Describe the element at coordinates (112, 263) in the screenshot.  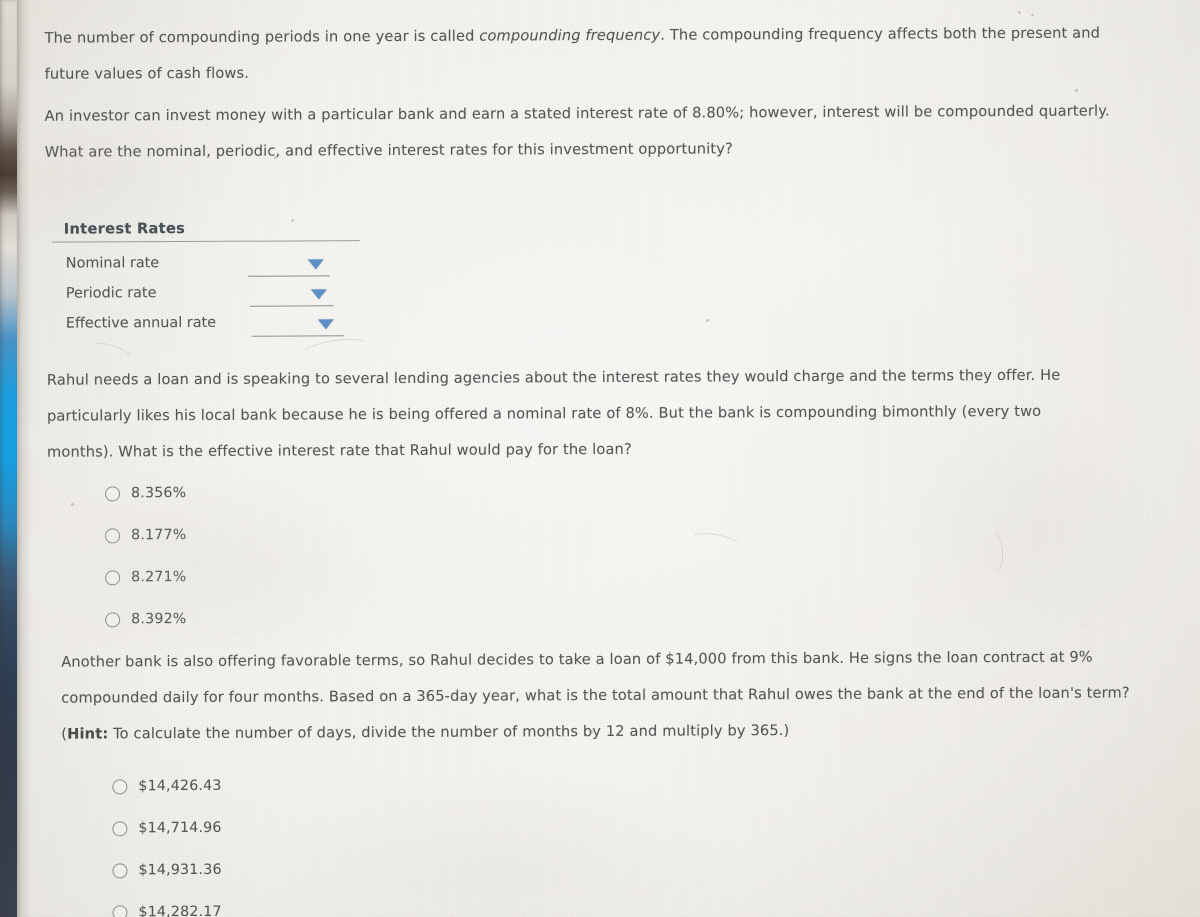
I see `rate-label-nominal: Nominal rate` at that location.